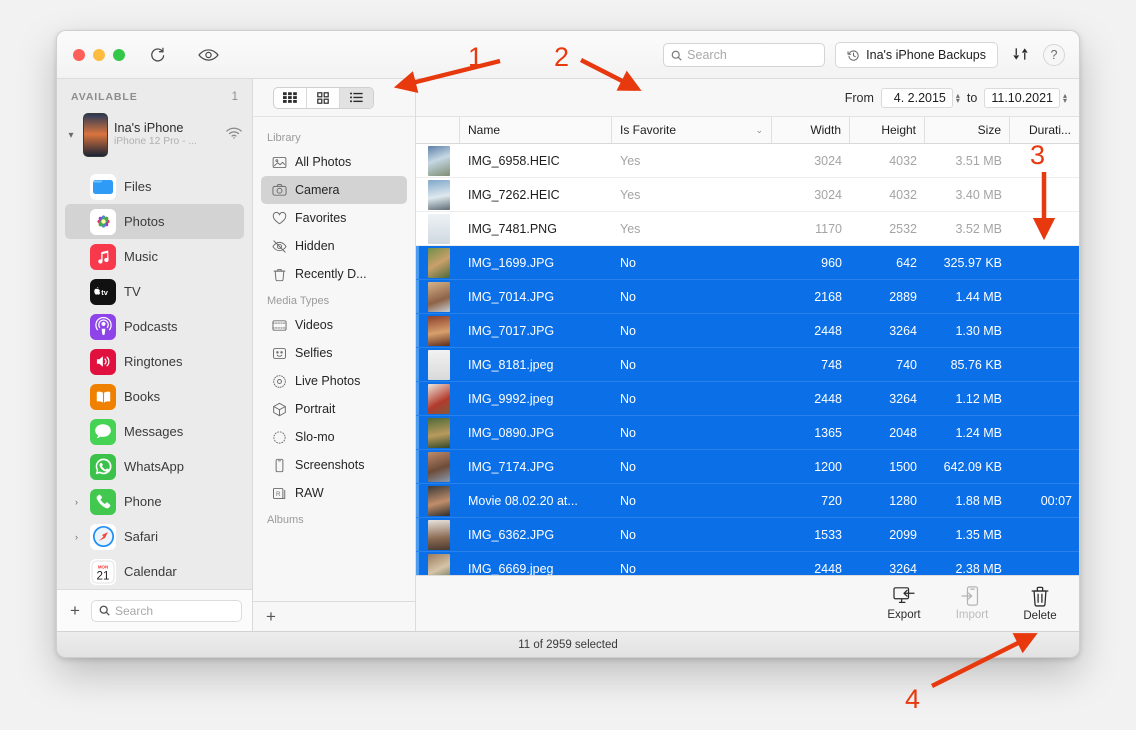 The image size is (1136, 730). Describe the element at coordinates (157, 54) in the screenshot. I see `refresh-icon` at that location.